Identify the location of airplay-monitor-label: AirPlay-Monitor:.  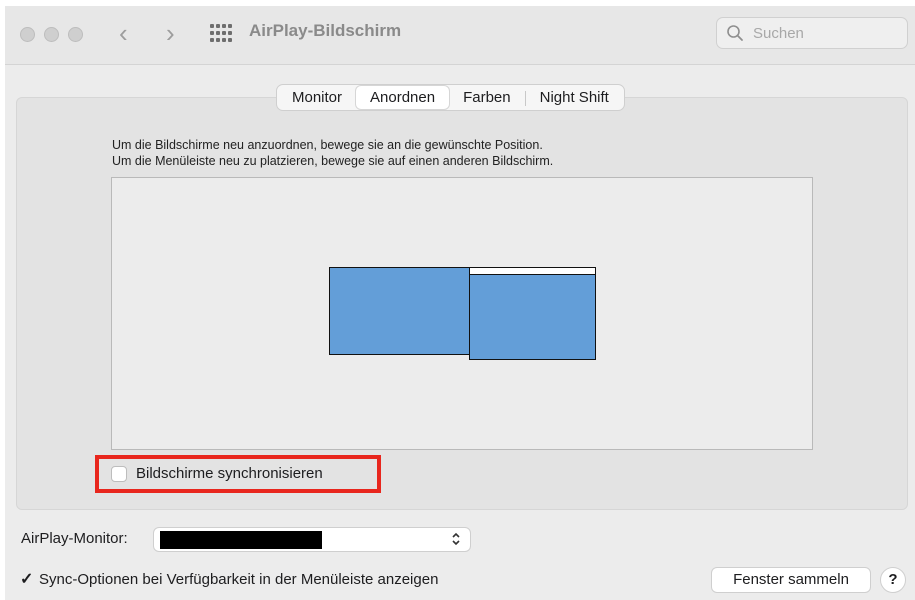
(74, 538).